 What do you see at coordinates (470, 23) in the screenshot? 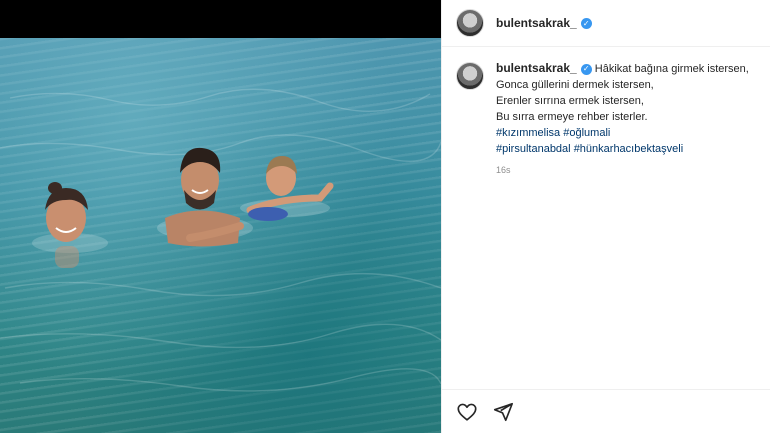
I see `author-avatar` at bounding box center [470, 23].